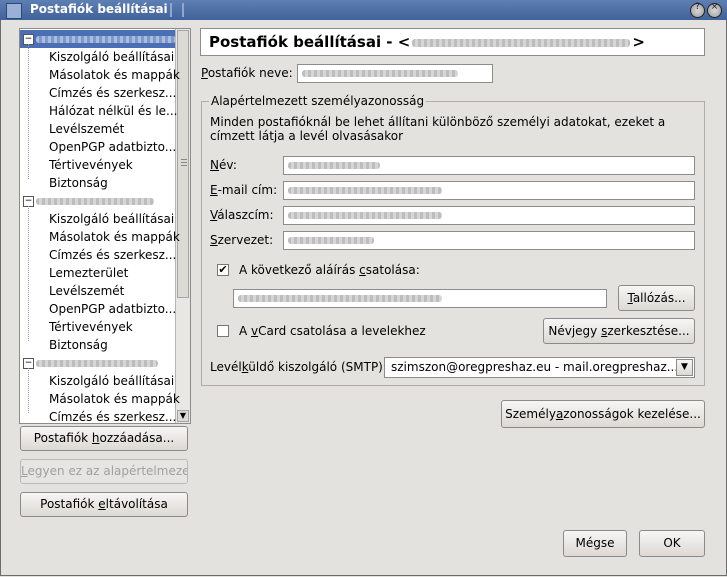  Describe the element at coordinates (247, 73) in the screenshot. I see `account-name-label: Postafiók neve:` at that location.